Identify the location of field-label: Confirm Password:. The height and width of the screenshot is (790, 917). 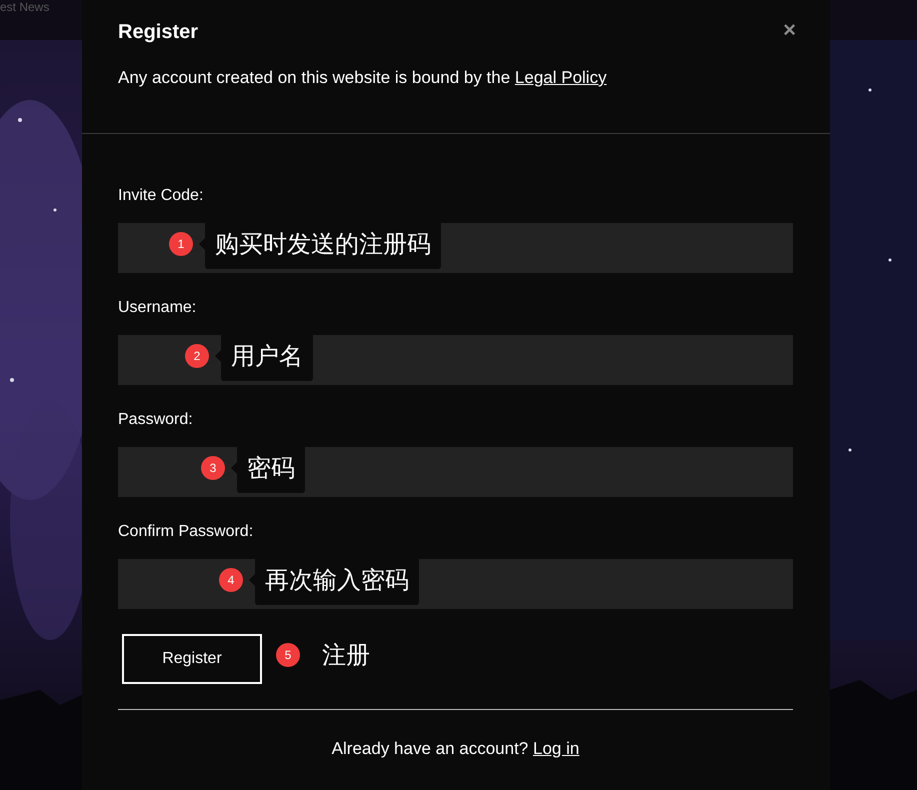
(186, 532).